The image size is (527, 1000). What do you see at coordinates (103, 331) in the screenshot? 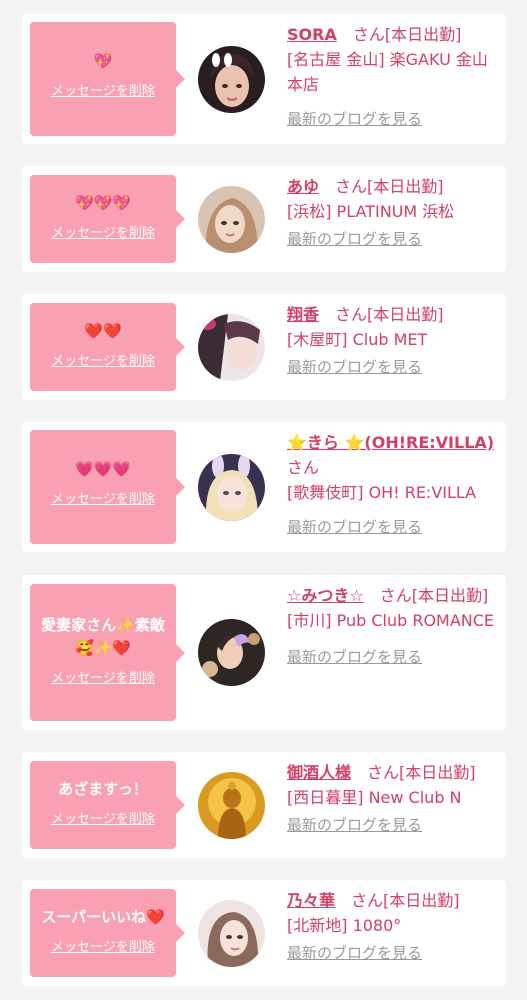
I see `message-text: ❤️❤️` at bounding box center [103, 331].